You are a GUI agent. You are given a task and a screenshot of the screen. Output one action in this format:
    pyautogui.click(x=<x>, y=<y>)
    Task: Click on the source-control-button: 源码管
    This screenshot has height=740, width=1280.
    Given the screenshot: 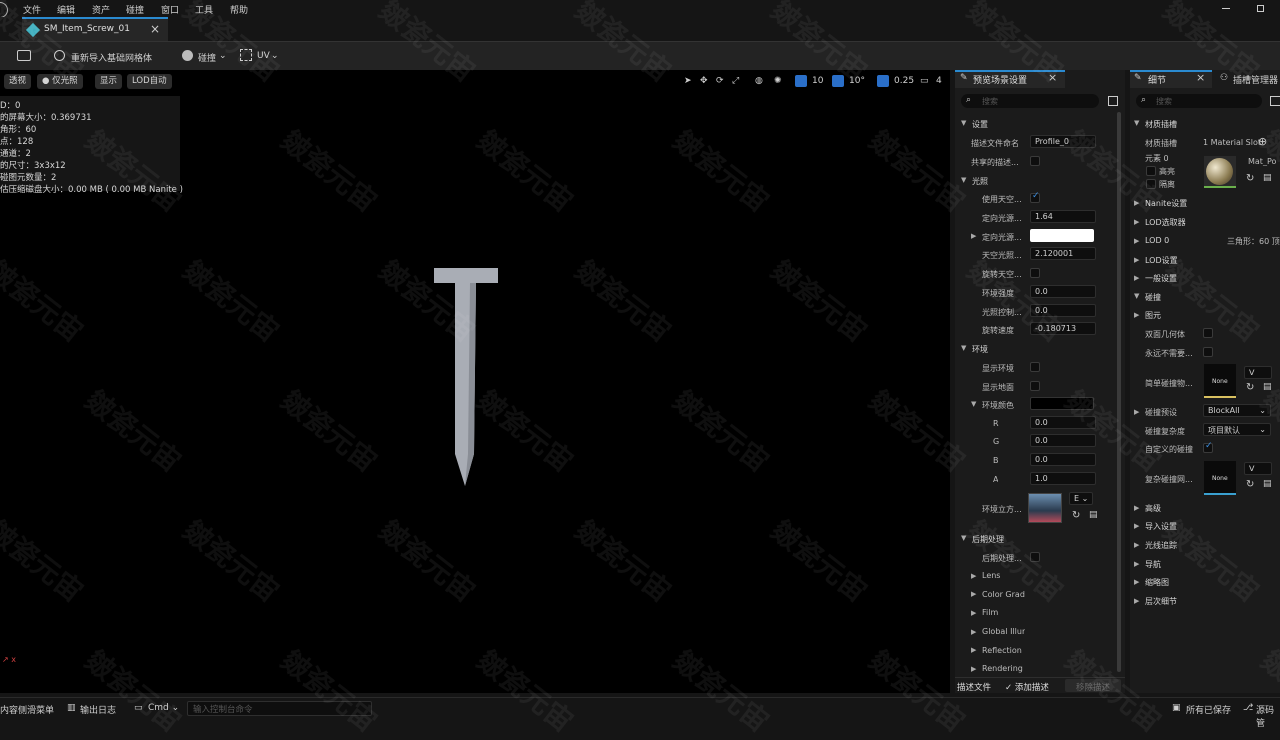 What is the action you would take?
    pyautogui.click(x=1268, y=716)
    